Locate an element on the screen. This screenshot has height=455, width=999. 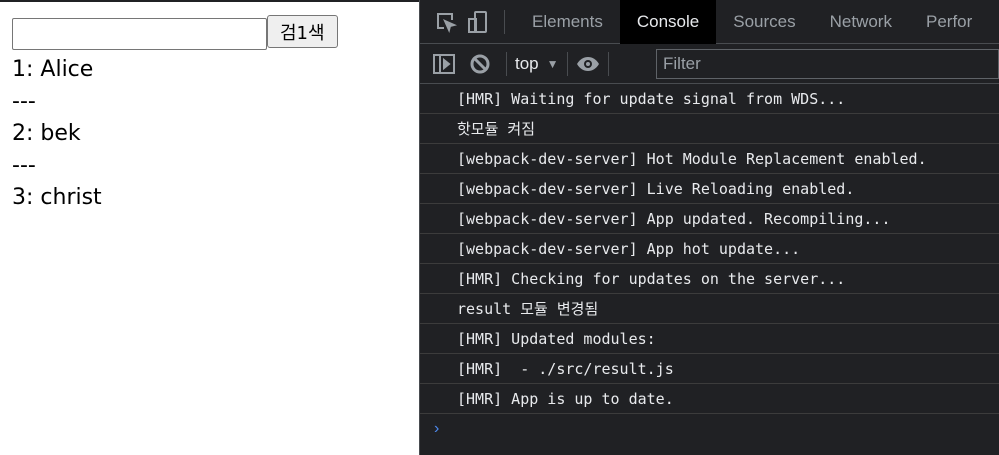
search-button: 검1색 is located at coordinates (302, 31).